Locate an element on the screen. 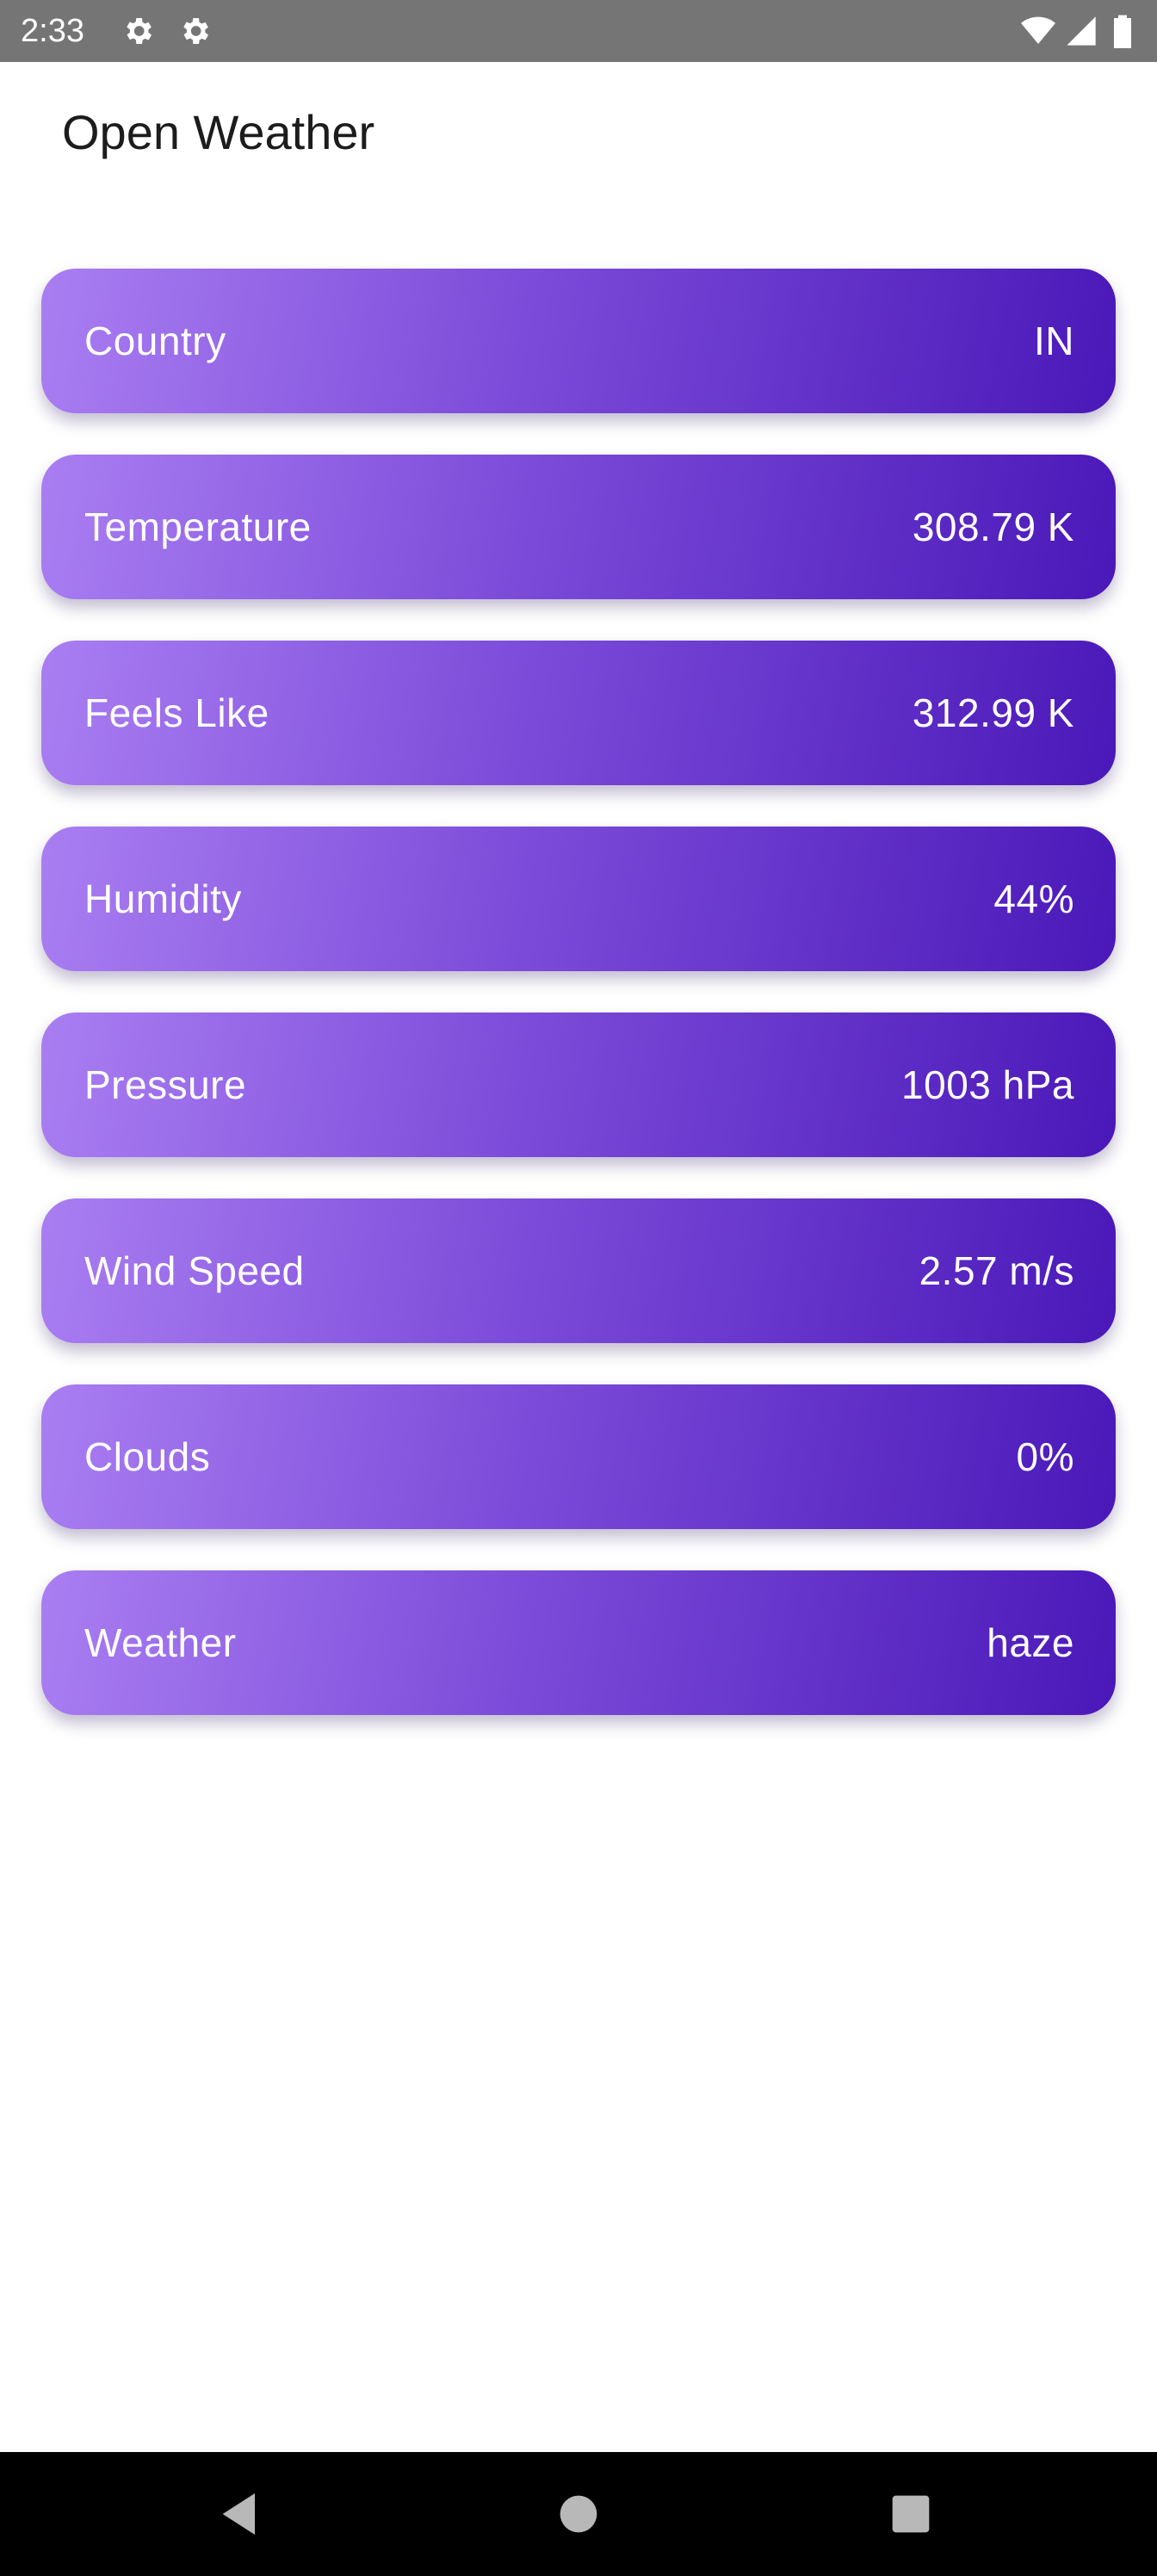 This screenshot has width=1157, height=2576. wifi-icon is located at coordinates (1038, 31).